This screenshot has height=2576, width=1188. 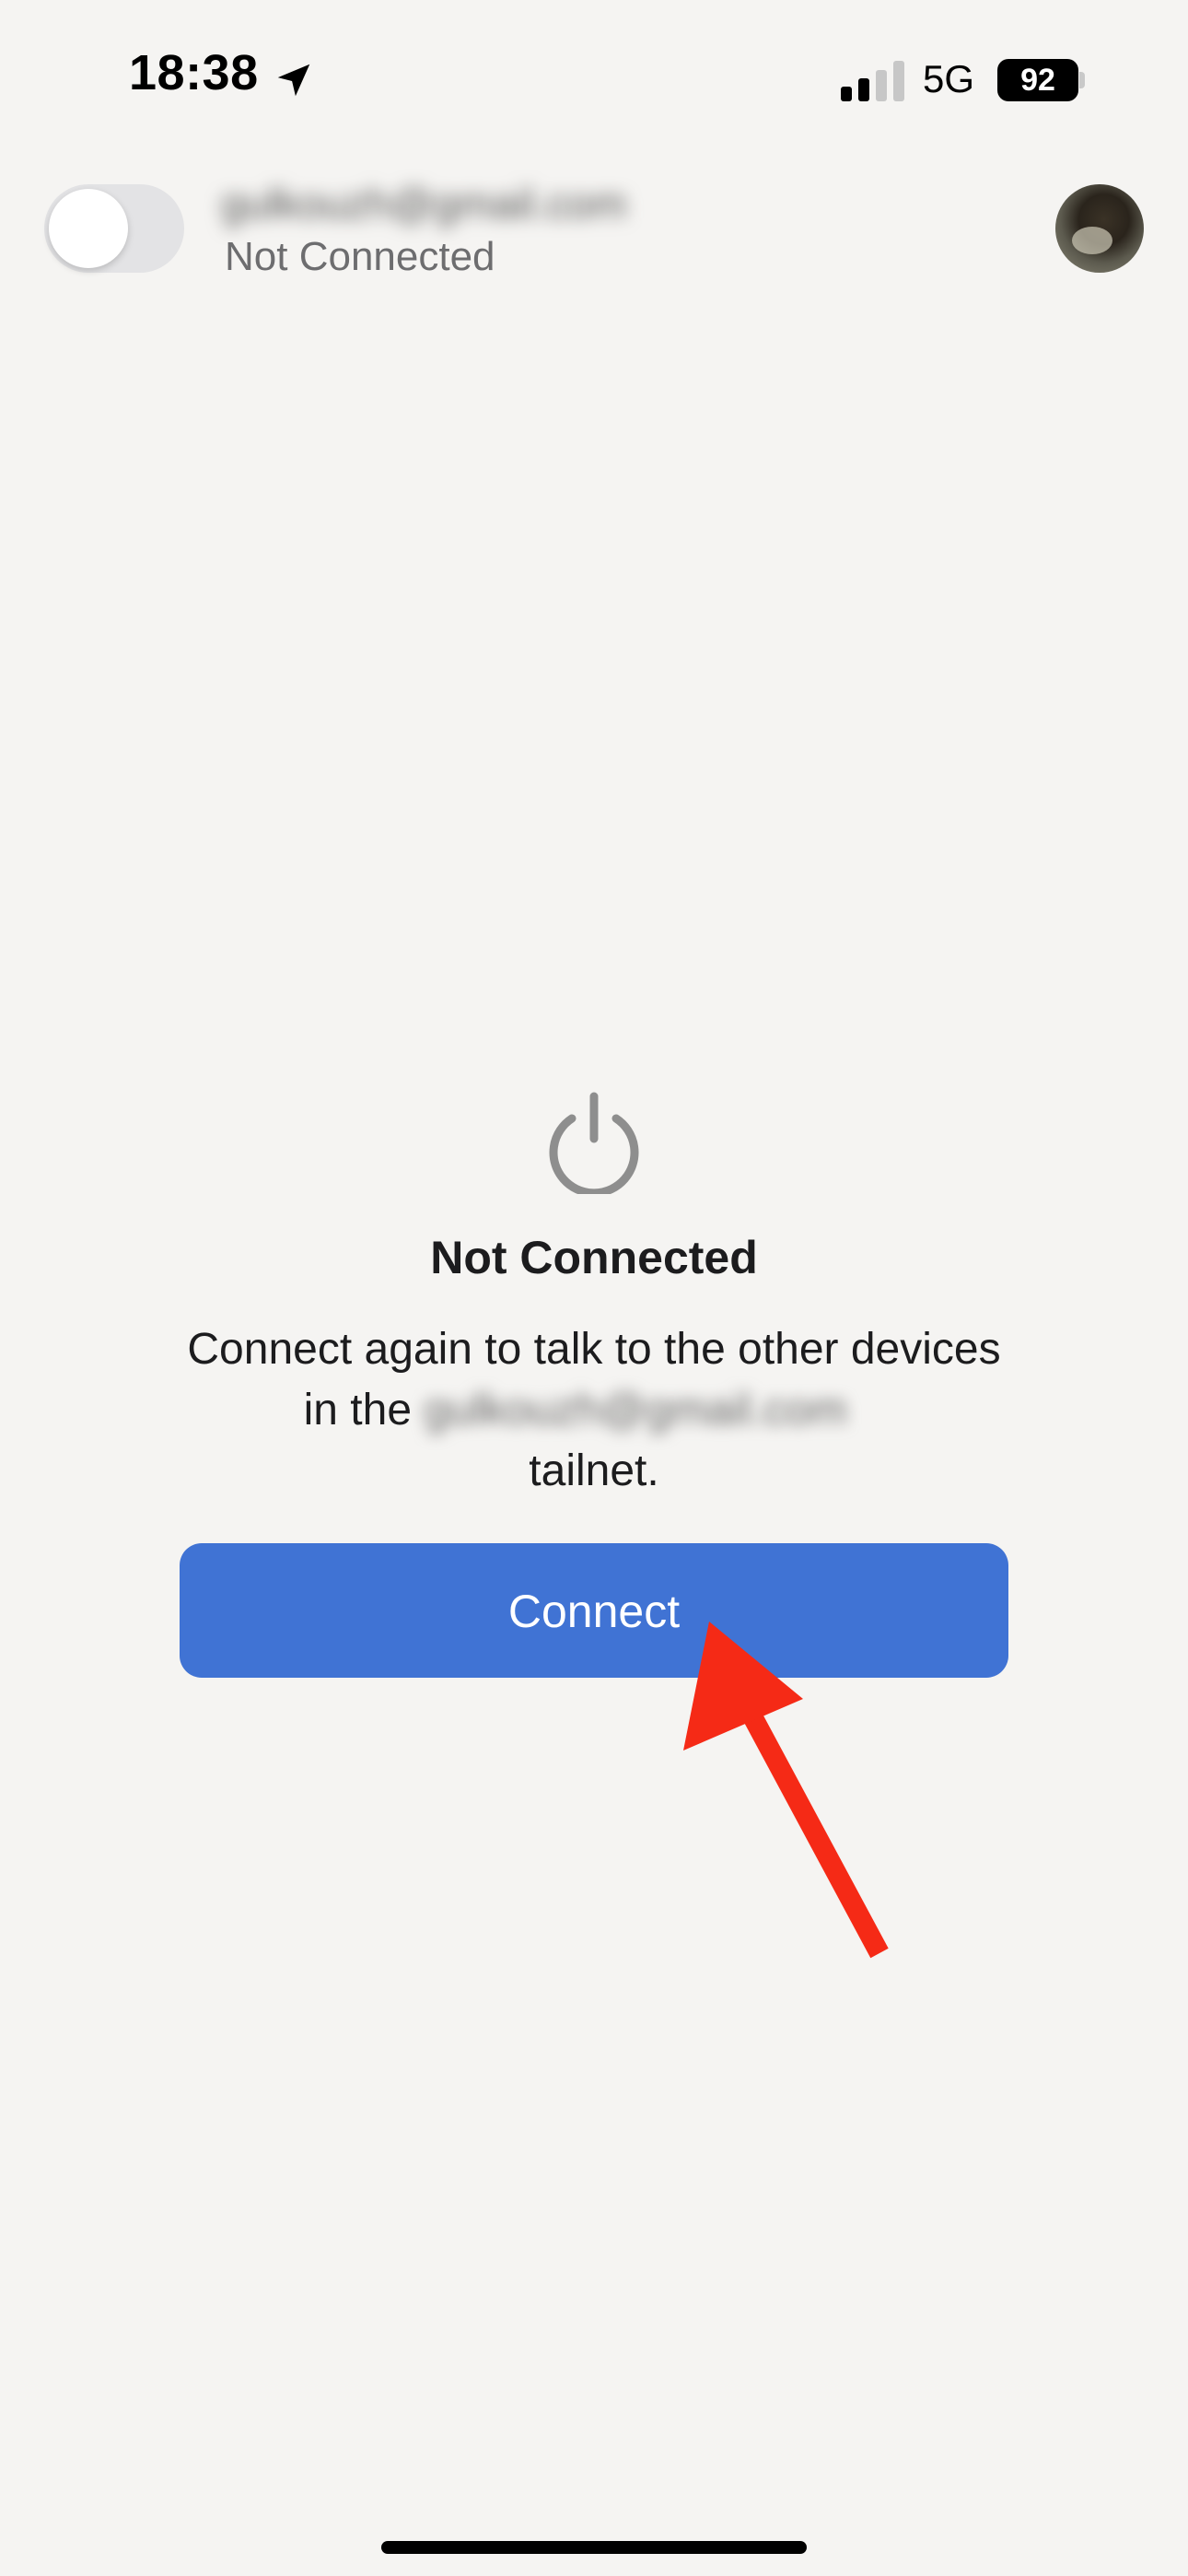 I want to click on toggle-knob, so click(x=88, y=228).